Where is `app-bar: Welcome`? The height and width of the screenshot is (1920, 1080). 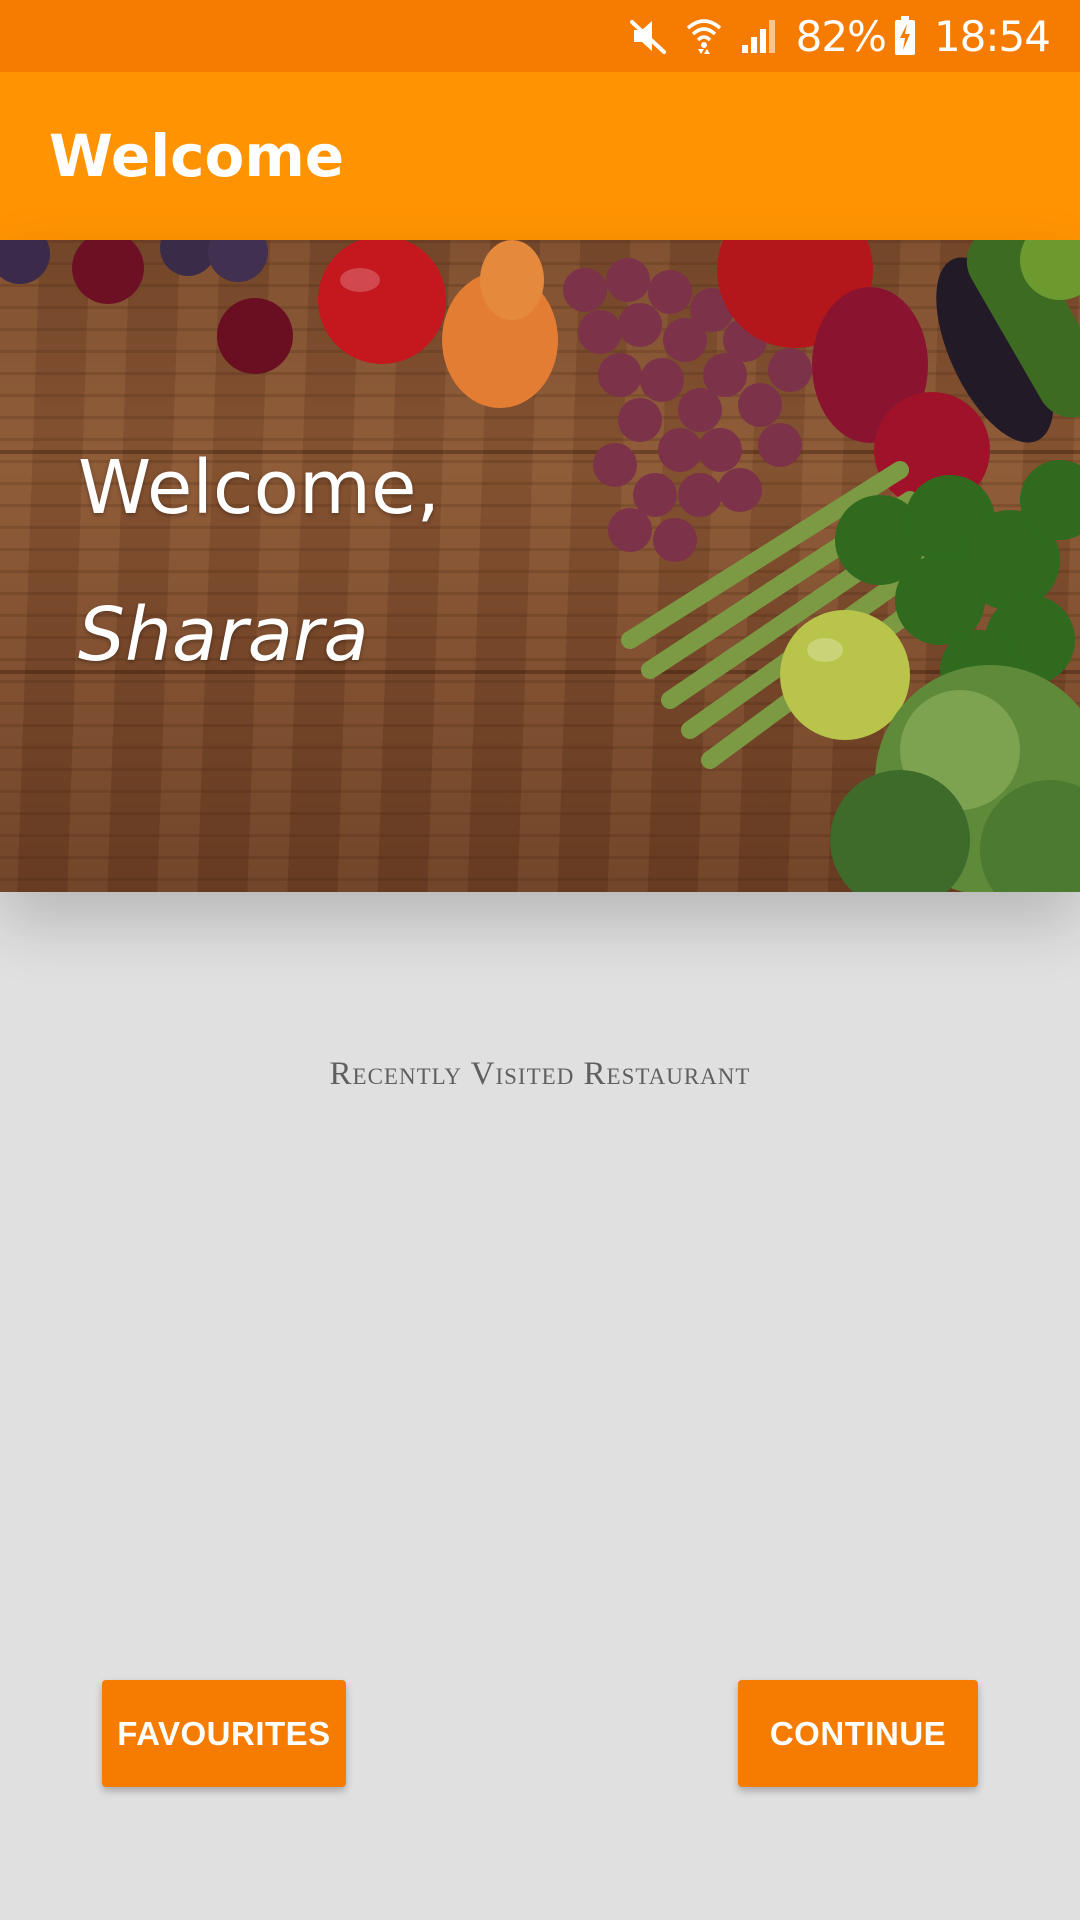
app-bar: Welcome is located at coordinates (540, 156).